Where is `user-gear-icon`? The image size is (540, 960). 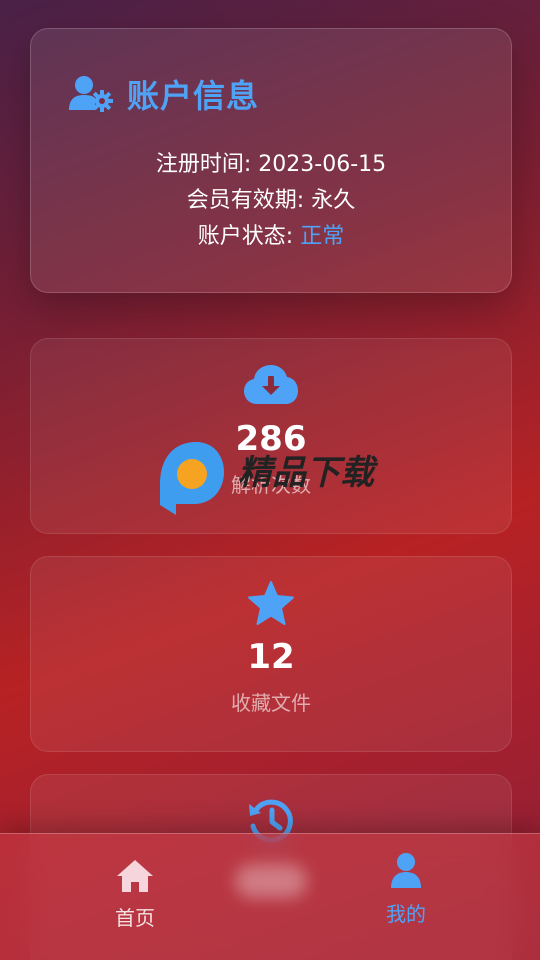 user-gear-icon is located at coordinates (91, 94).